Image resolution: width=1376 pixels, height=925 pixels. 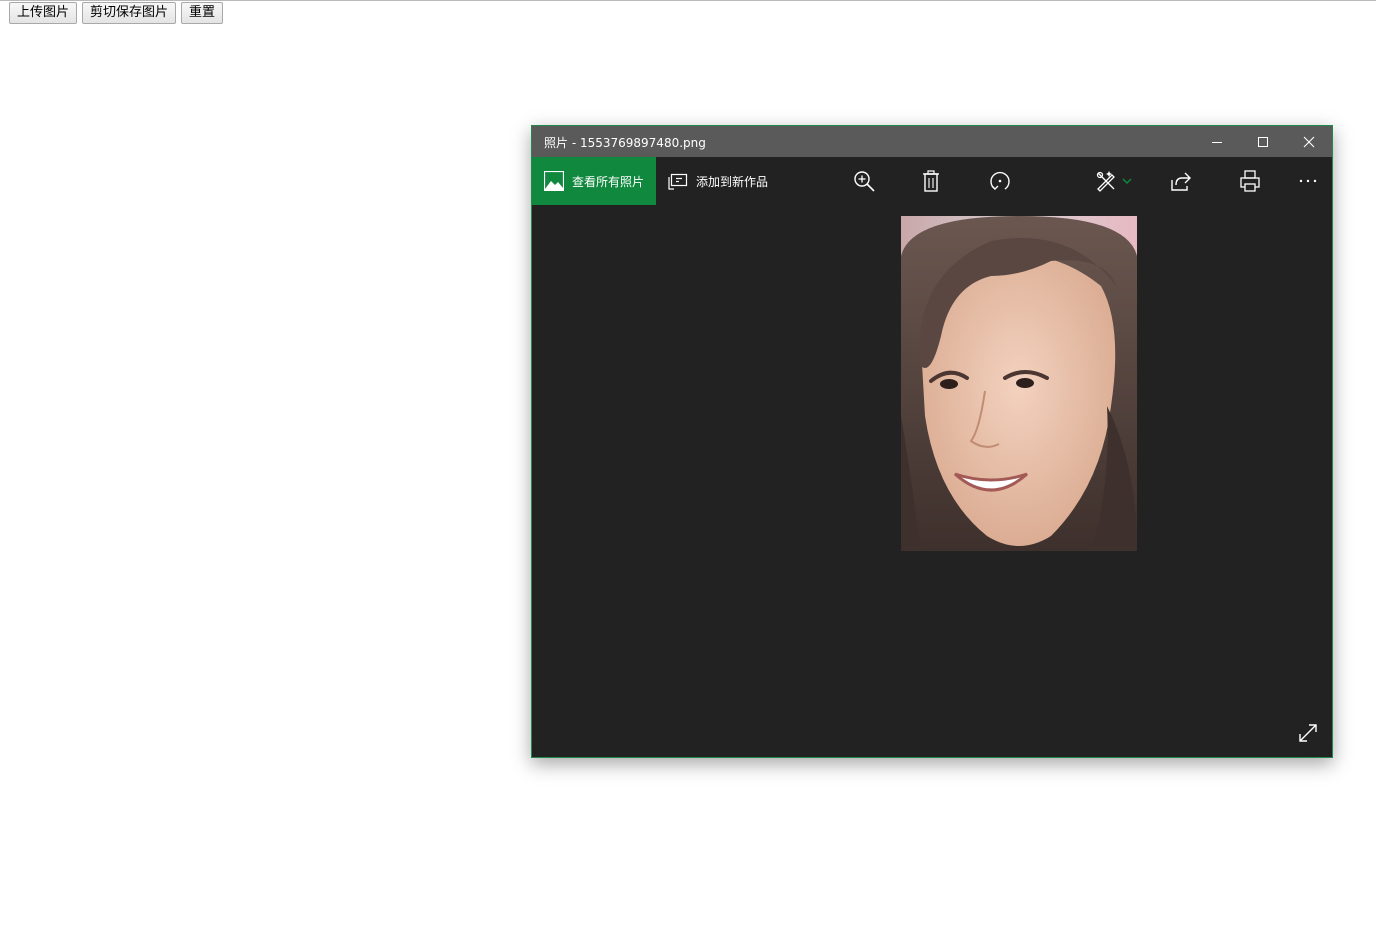 I want to click on fullscreen-expand-icon, so click(x=1308, y=733).